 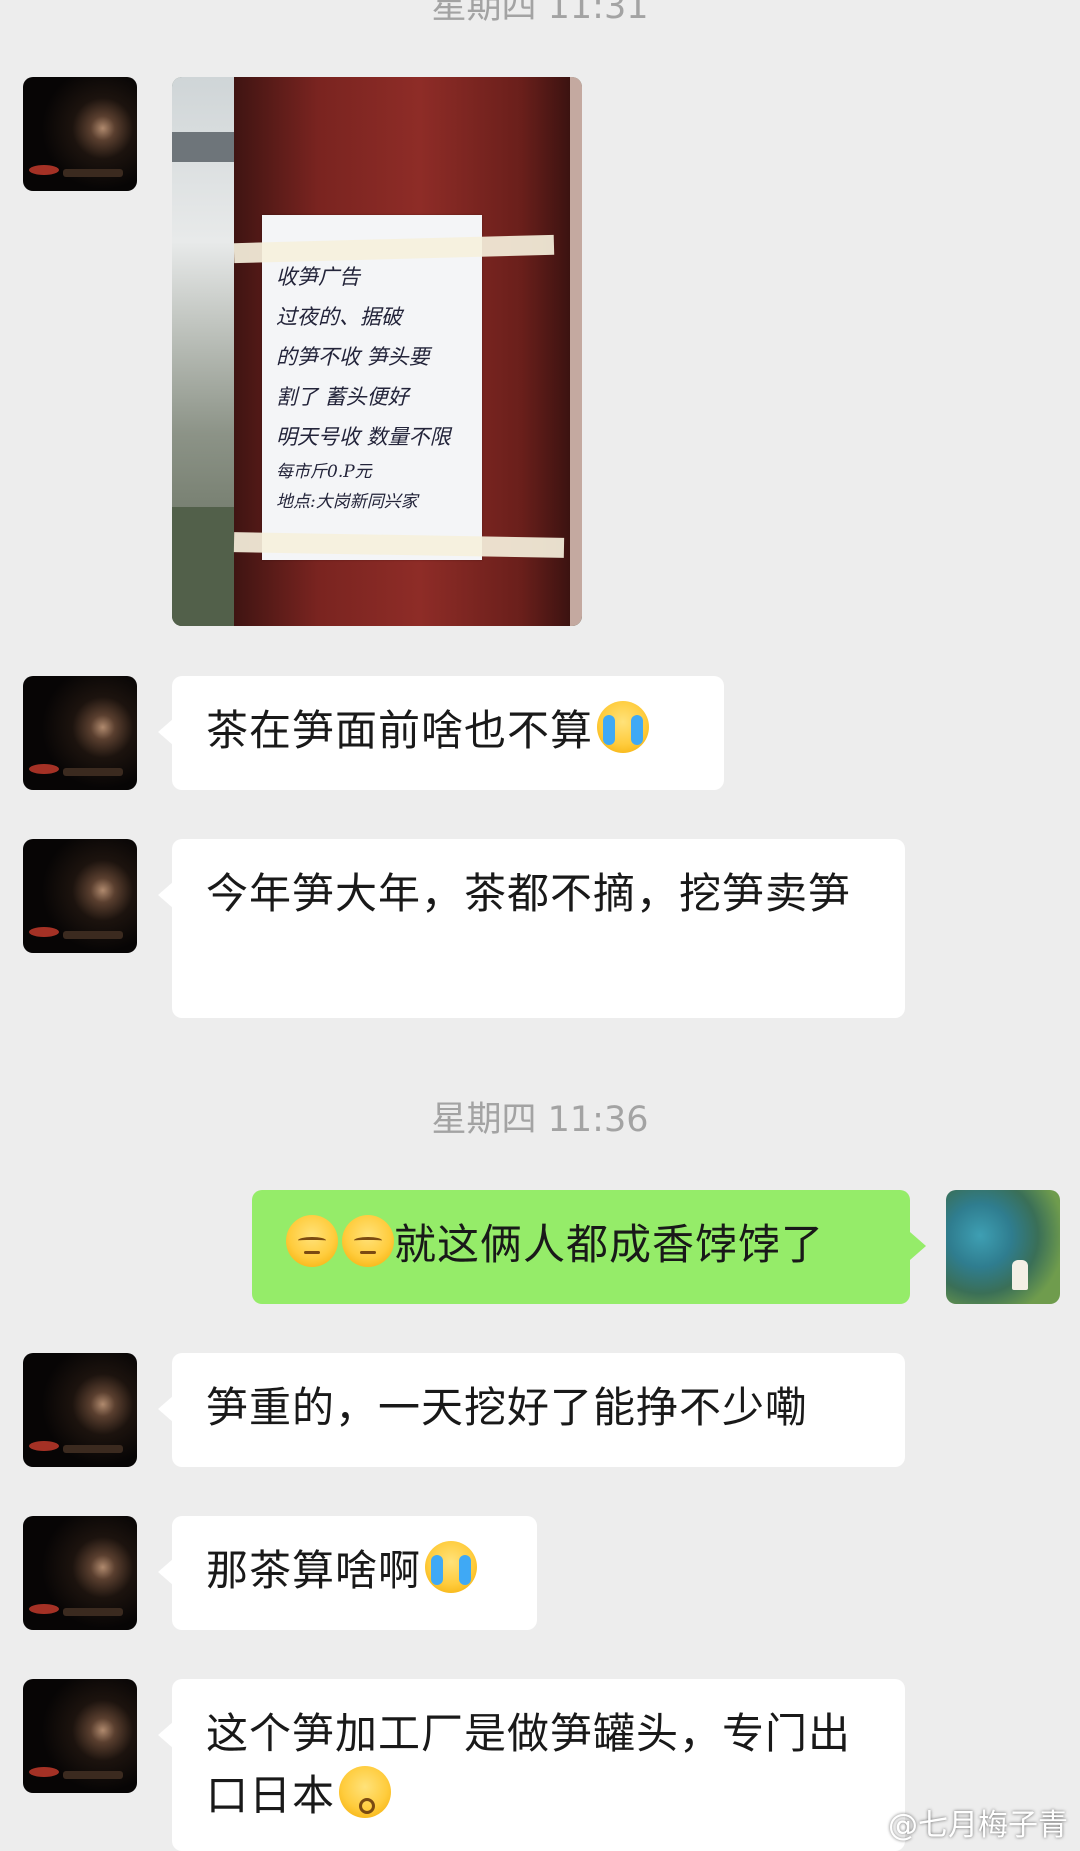 I want to click on notice-line: 收笋广告, so click(x=318, y=277).